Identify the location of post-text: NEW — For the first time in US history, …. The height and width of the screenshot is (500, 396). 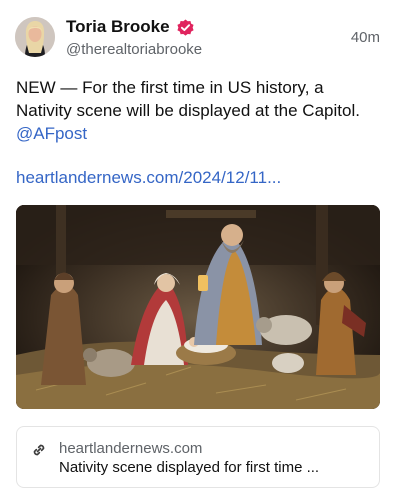
(188, 99).